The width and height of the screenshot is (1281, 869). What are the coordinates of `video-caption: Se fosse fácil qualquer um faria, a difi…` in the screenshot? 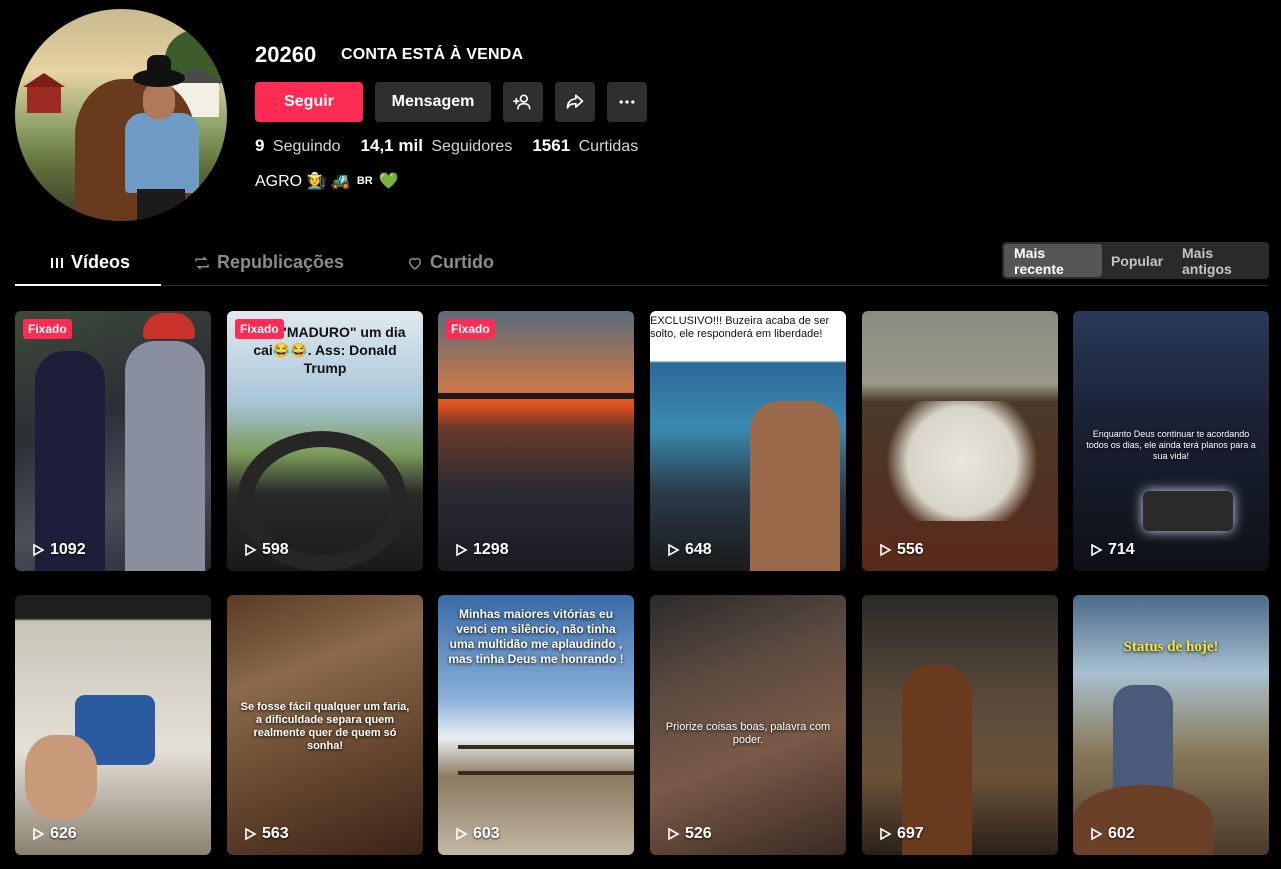 It's located at (325, 726).